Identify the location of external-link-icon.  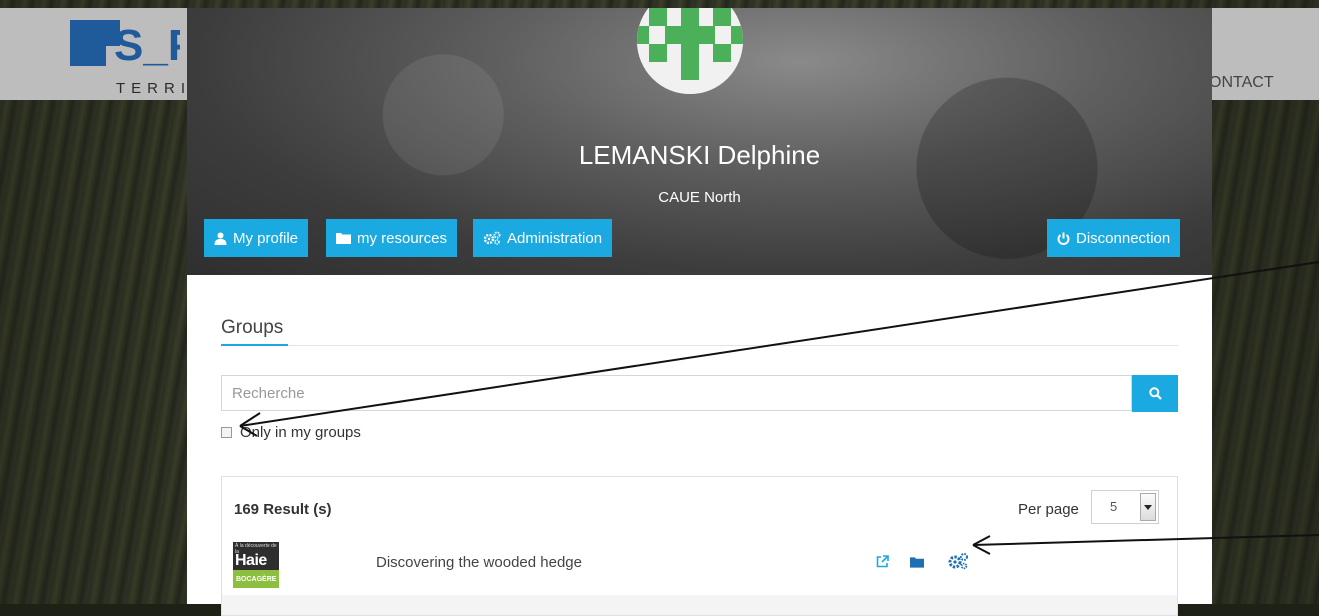
(882, 564).